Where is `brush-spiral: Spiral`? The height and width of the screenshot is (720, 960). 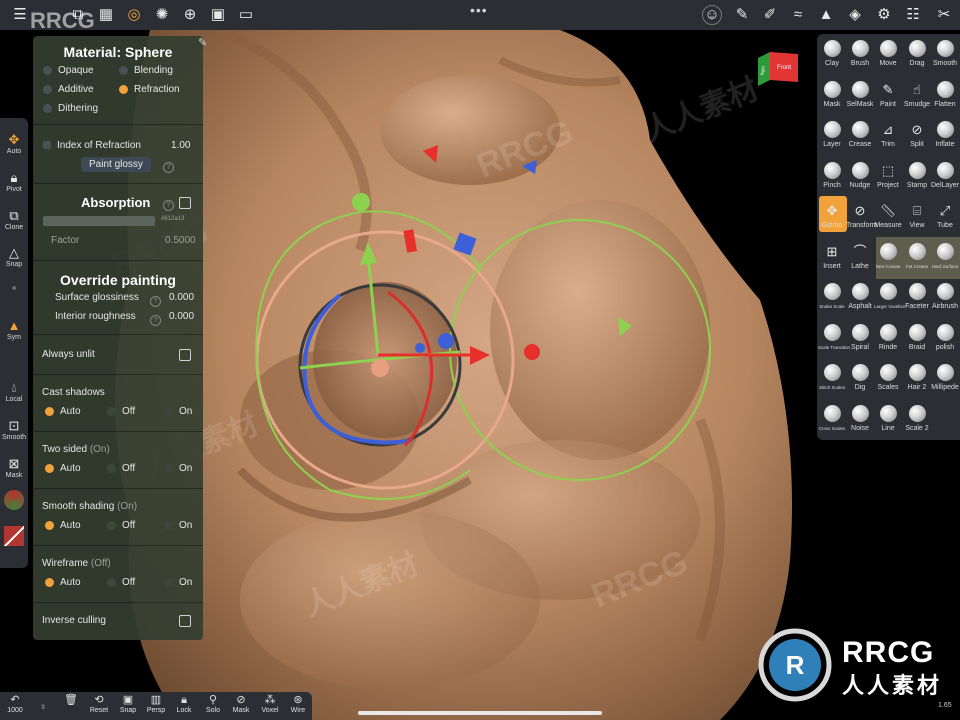 brush-spiral: Spiral is located at coordinates (860, 337).